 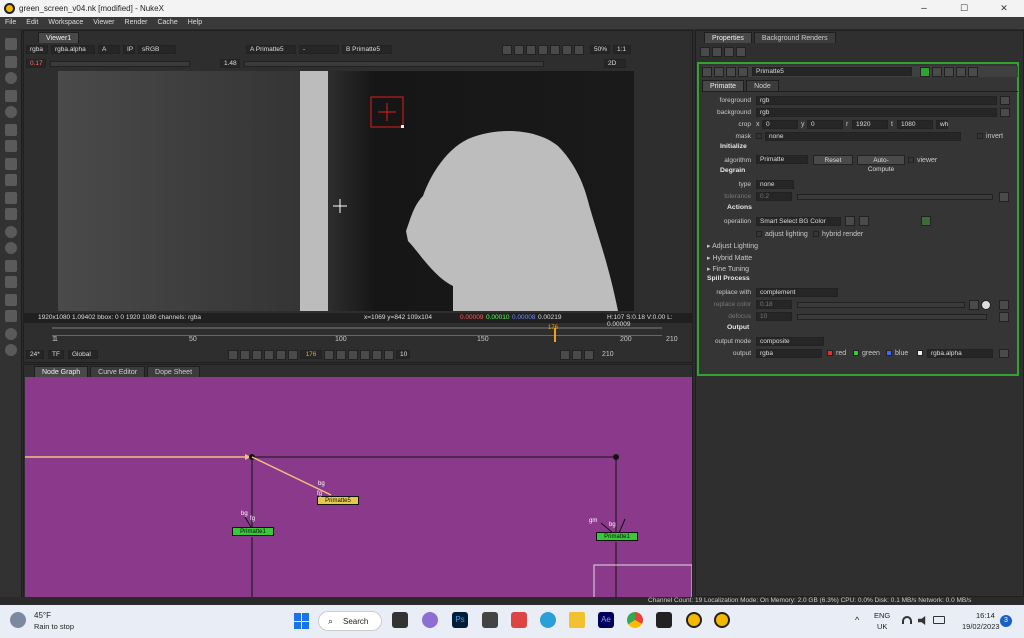 I want to click on ratio-select: 1:1, so click(x=622, y=49).